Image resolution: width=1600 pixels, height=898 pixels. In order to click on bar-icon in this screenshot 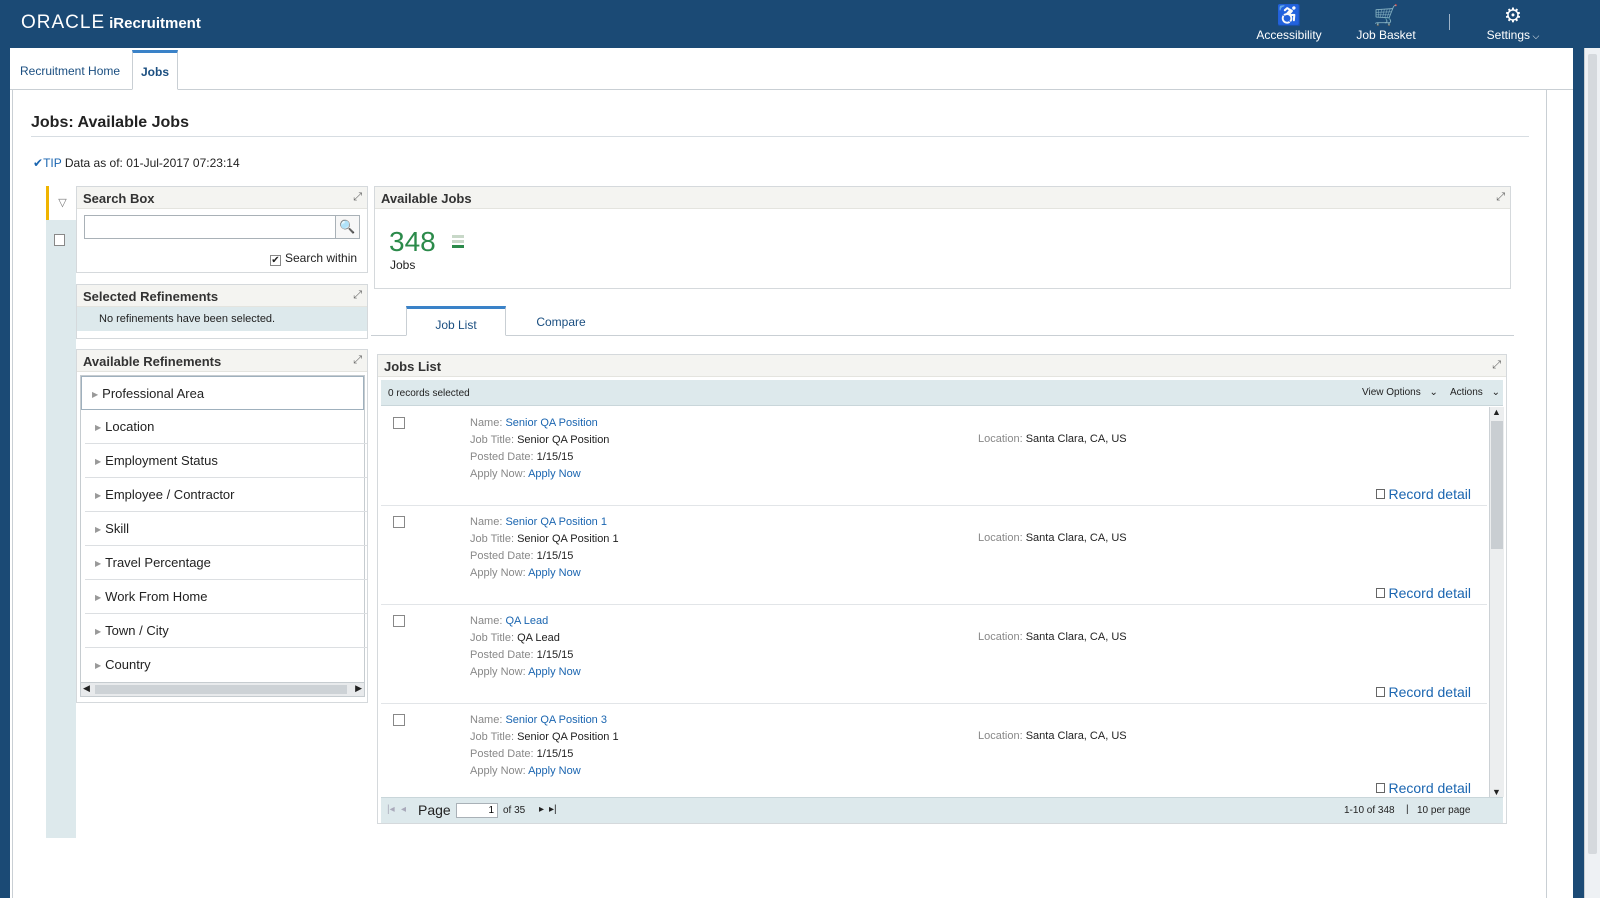, I will do `click(458, 243)`.